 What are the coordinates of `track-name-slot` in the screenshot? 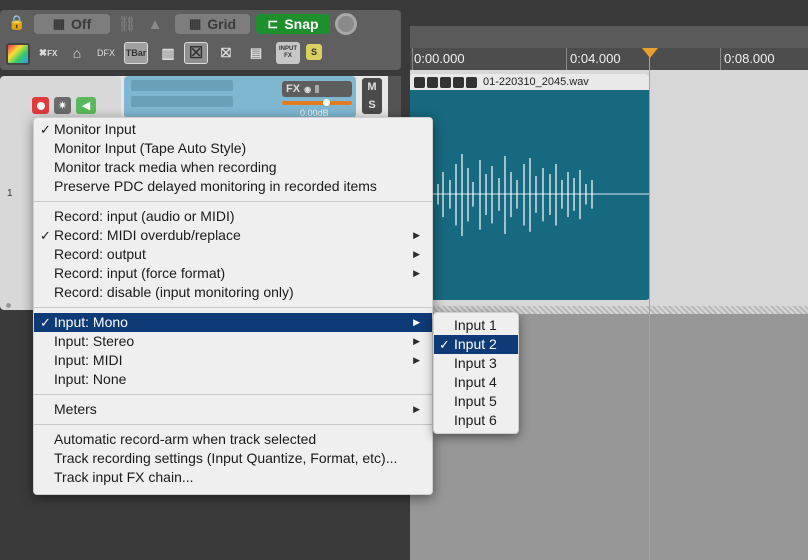 It's located at (182, 85).